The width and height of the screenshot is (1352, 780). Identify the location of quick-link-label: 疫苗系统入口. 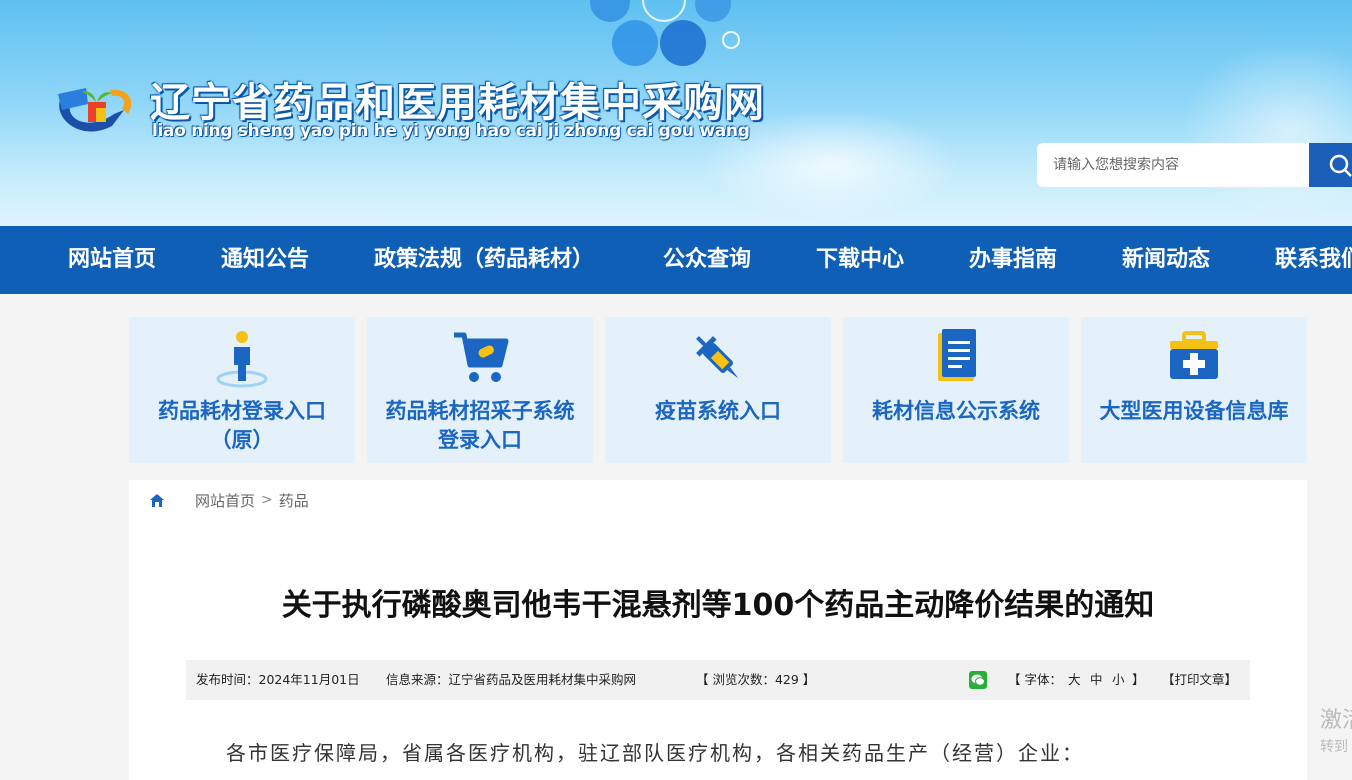
(718, 411).